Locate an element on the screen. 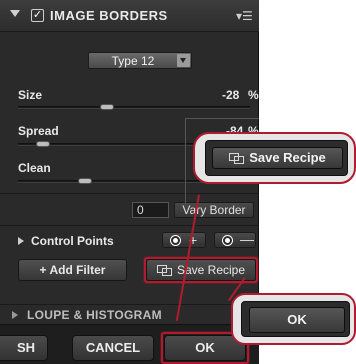 The image size is (356, 364). panel-header: ✓ IMAGE BORDERS ▾☰ is located at coordinates (129, 16).